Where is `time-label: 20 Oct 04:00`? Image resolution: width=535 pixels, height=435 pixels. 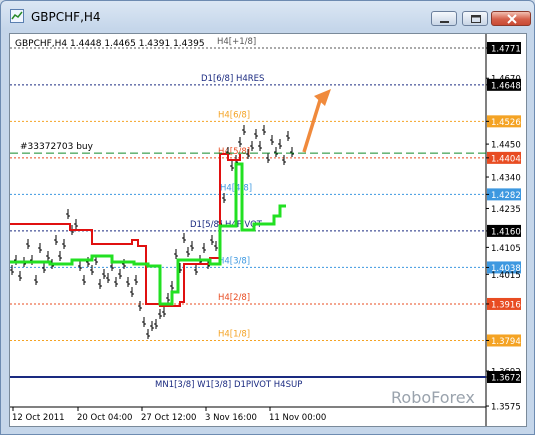
time-label: 20 Oct 04:00 is located at coordinates (104, 418).